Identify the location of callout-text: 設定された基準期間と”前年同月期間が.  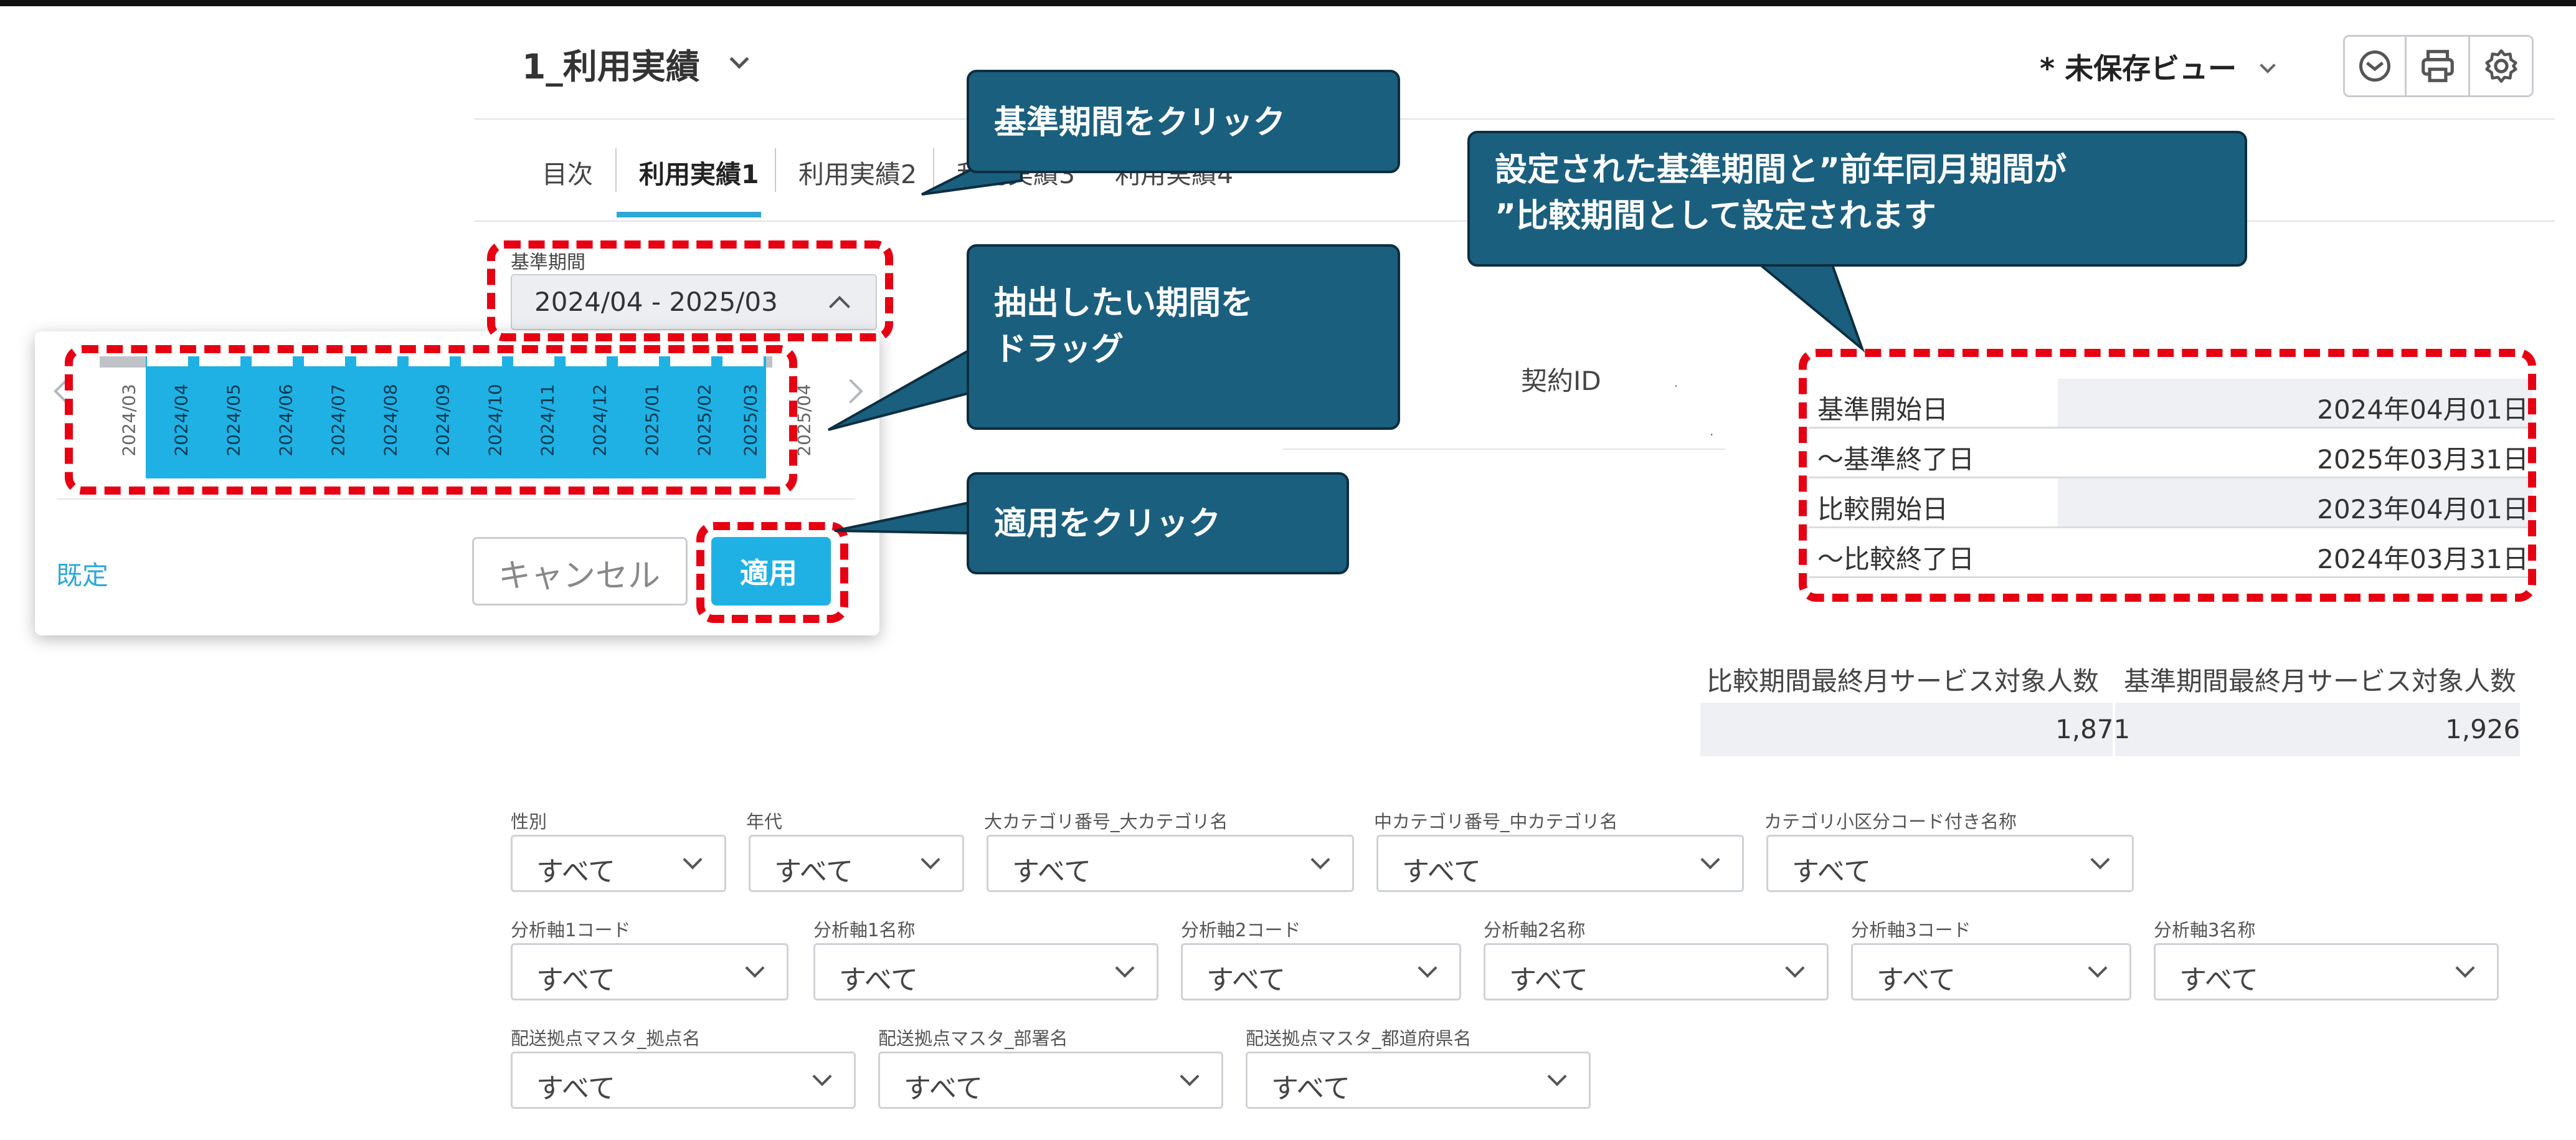
(1781, 170).